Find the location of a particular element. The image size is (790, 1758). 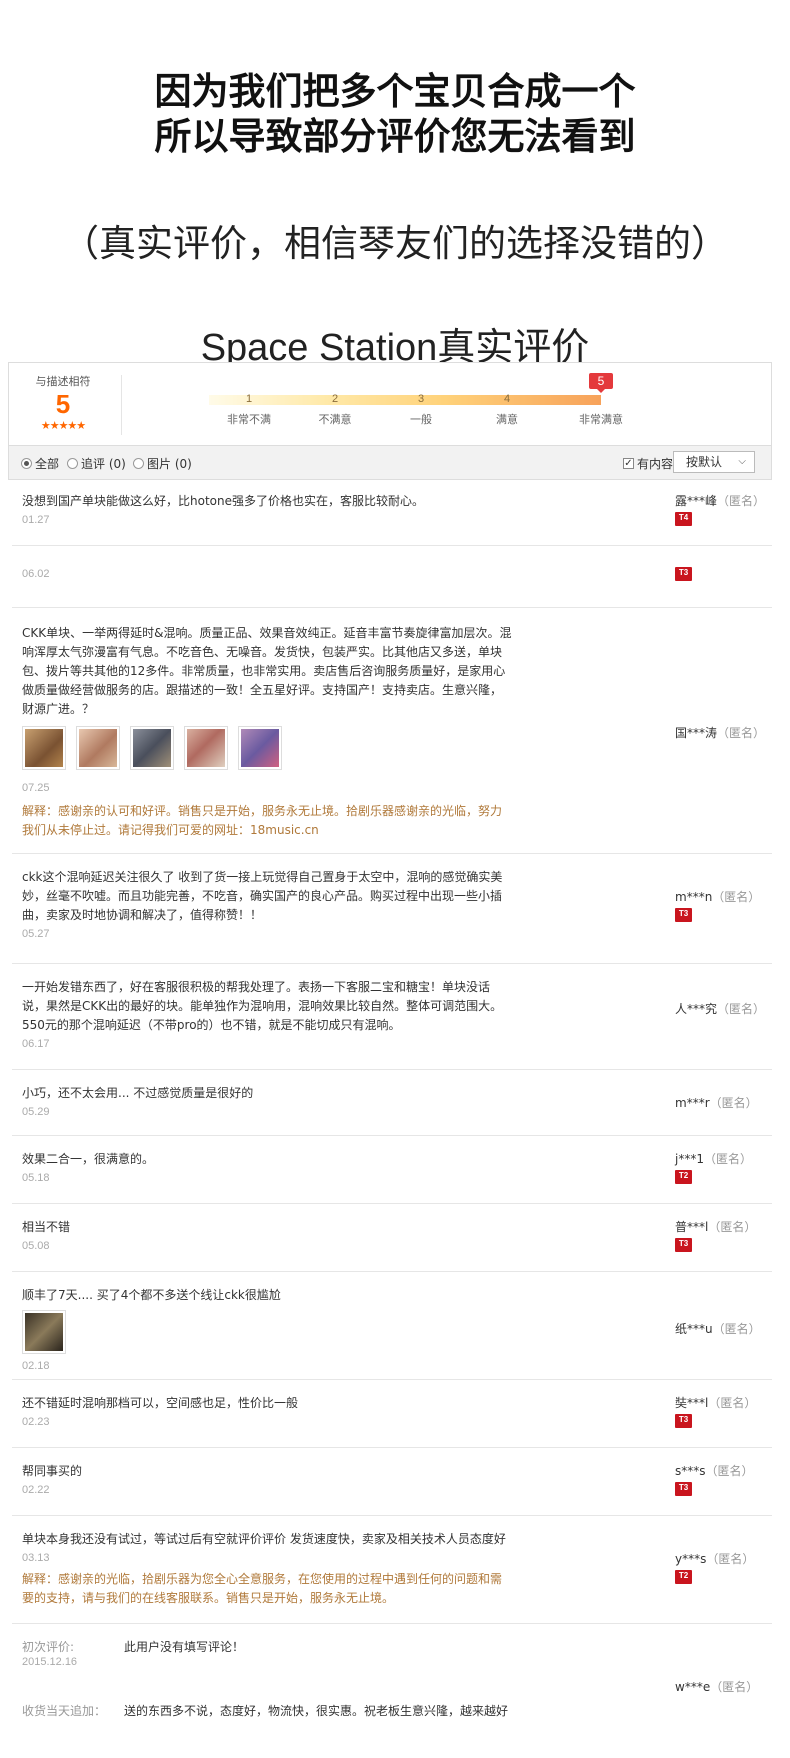

initial-review-label: 初次评价: is located at coordinates (48, 1647).